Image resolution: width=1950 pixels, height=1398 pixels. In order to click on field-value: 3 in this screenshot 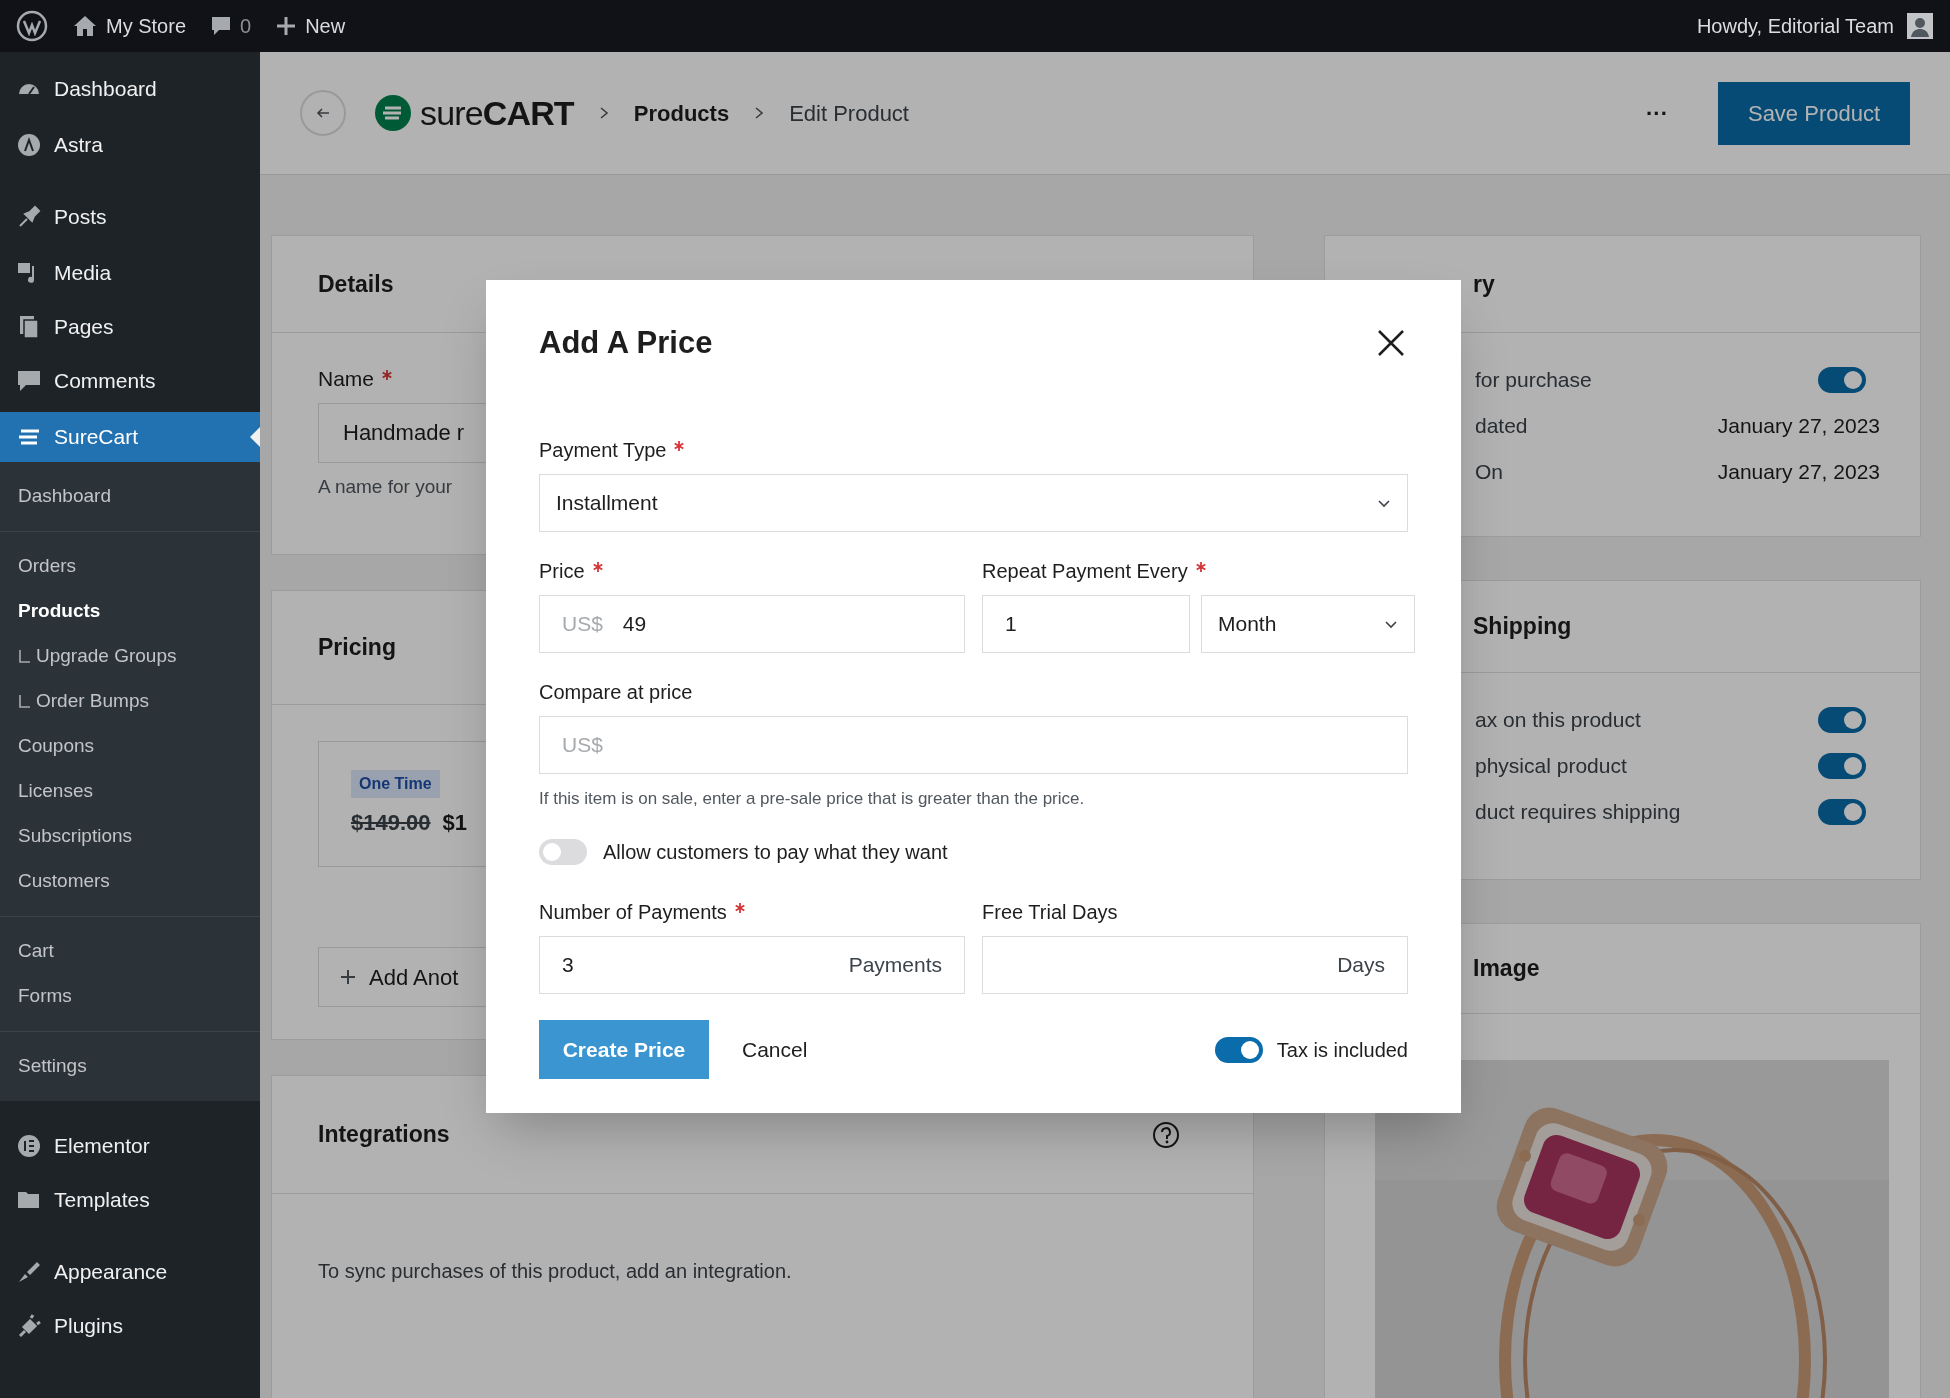, I will do `click(568, 965)`.